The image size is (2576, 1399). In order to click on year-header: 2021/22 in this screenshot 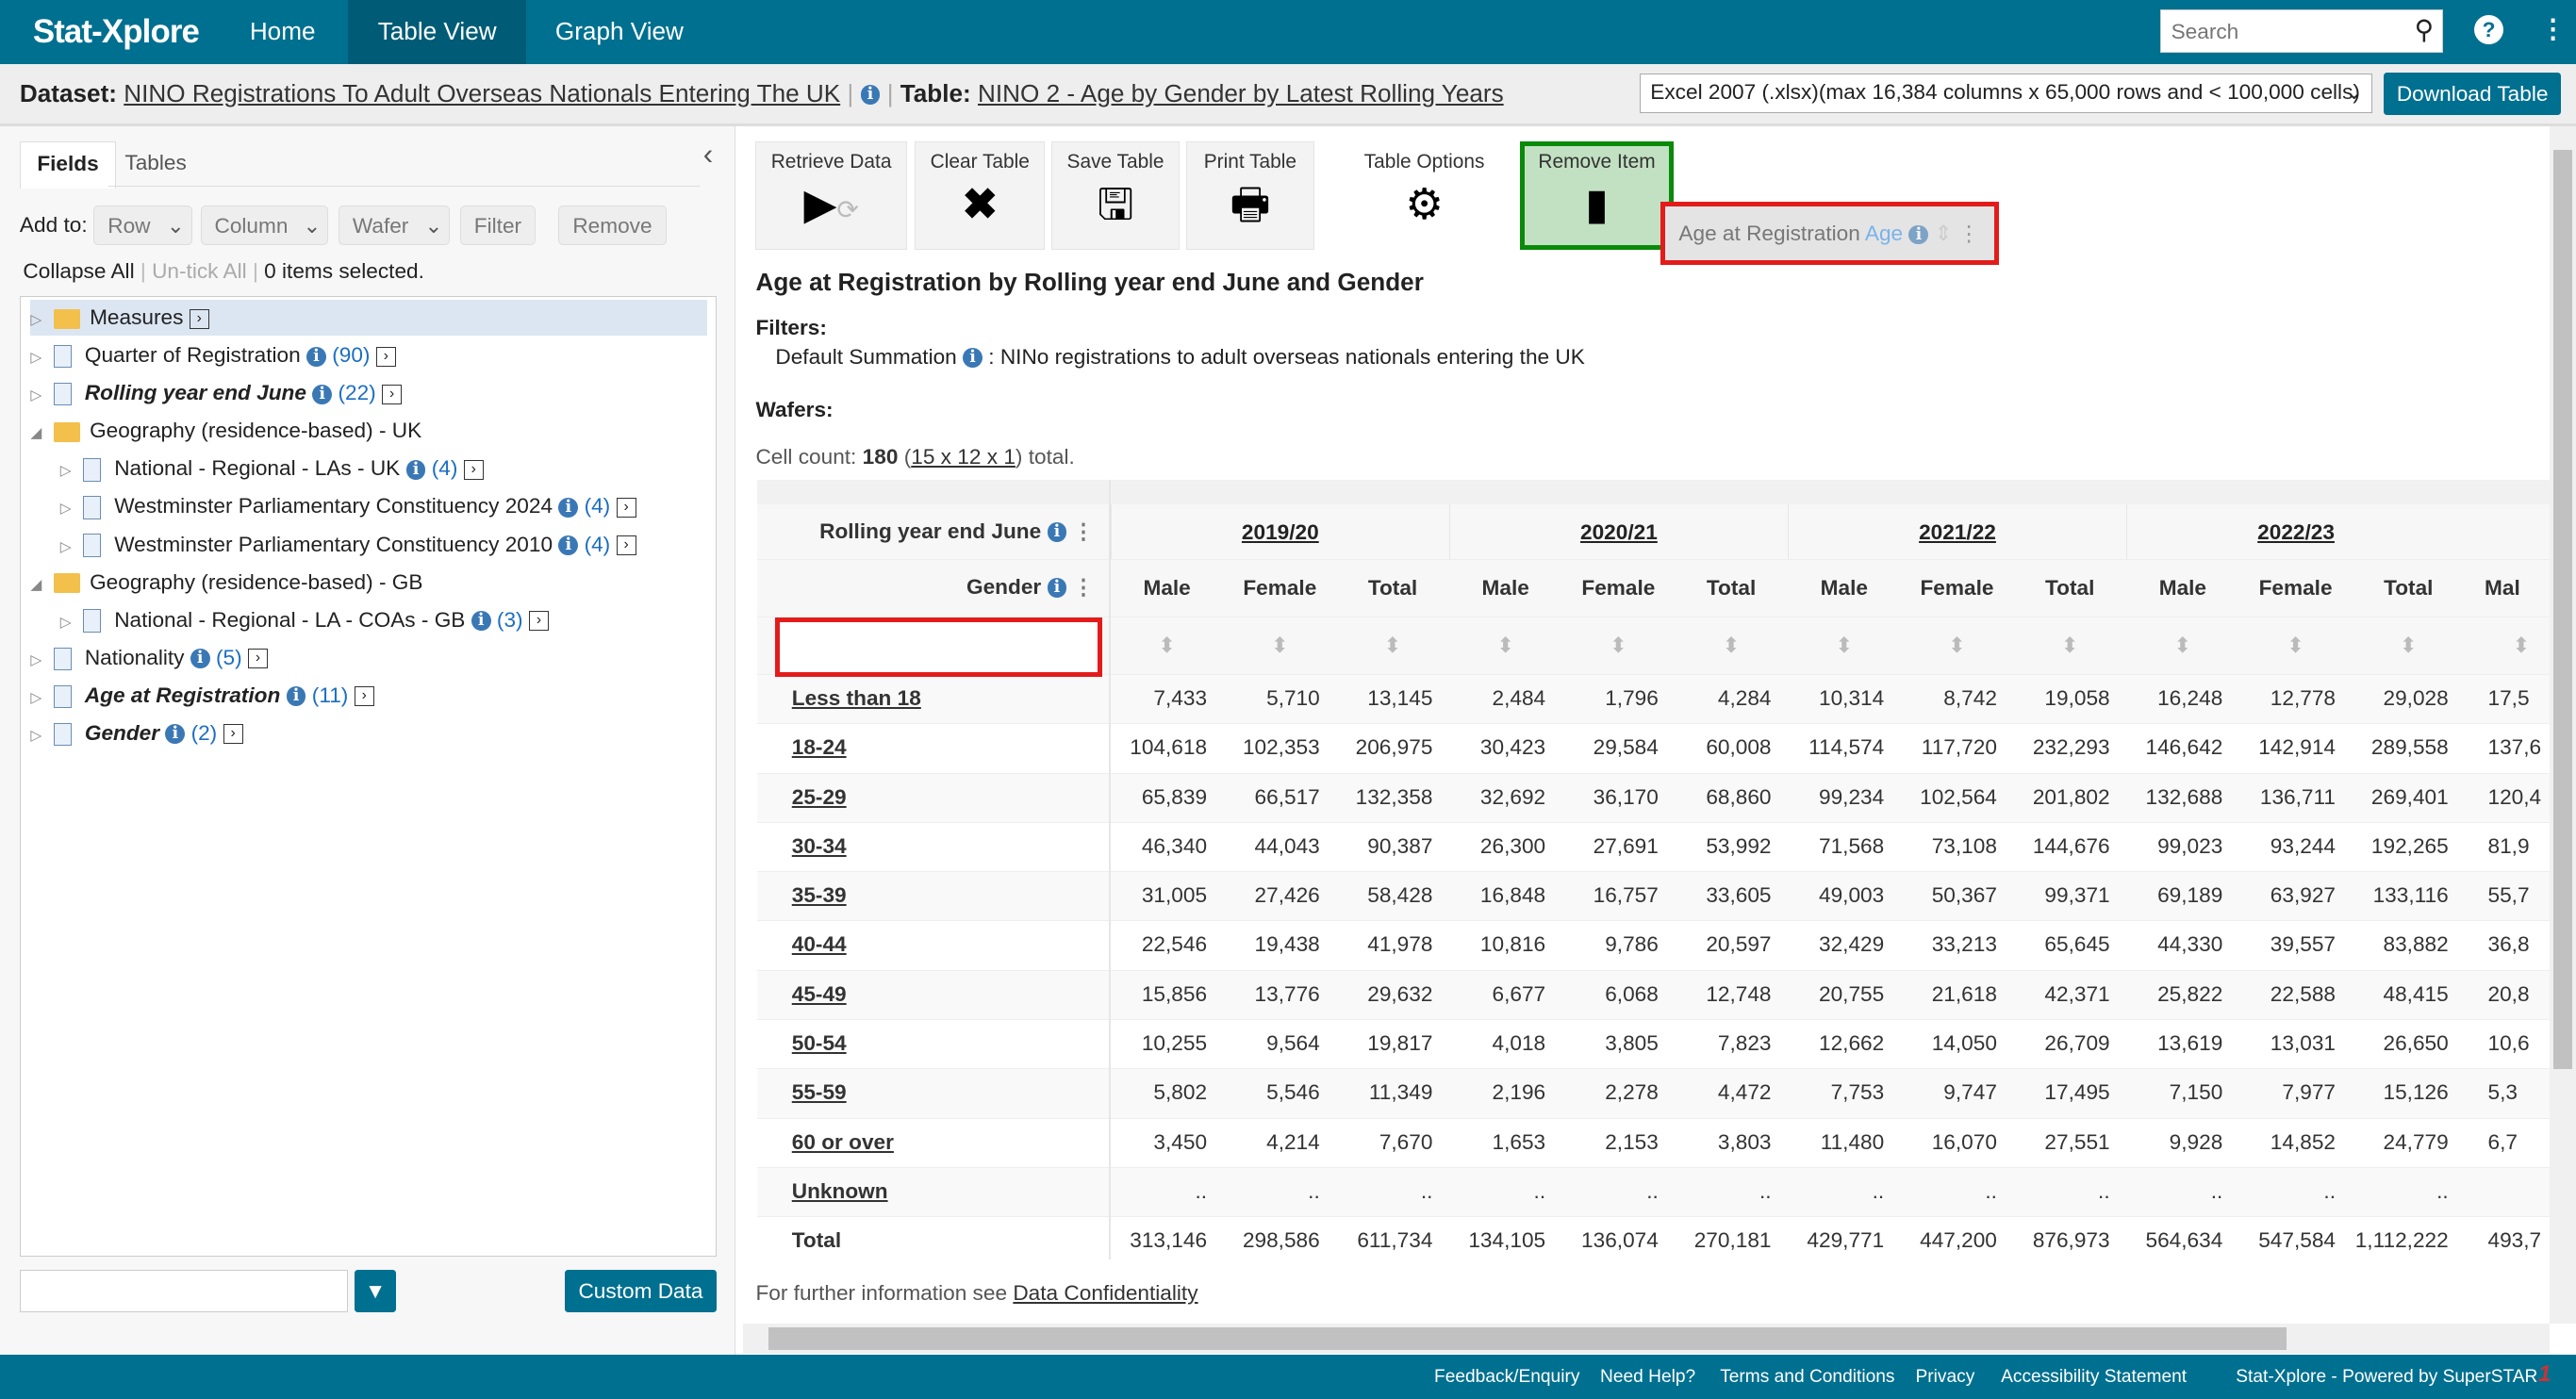, I will do `click(1956, 531)`.